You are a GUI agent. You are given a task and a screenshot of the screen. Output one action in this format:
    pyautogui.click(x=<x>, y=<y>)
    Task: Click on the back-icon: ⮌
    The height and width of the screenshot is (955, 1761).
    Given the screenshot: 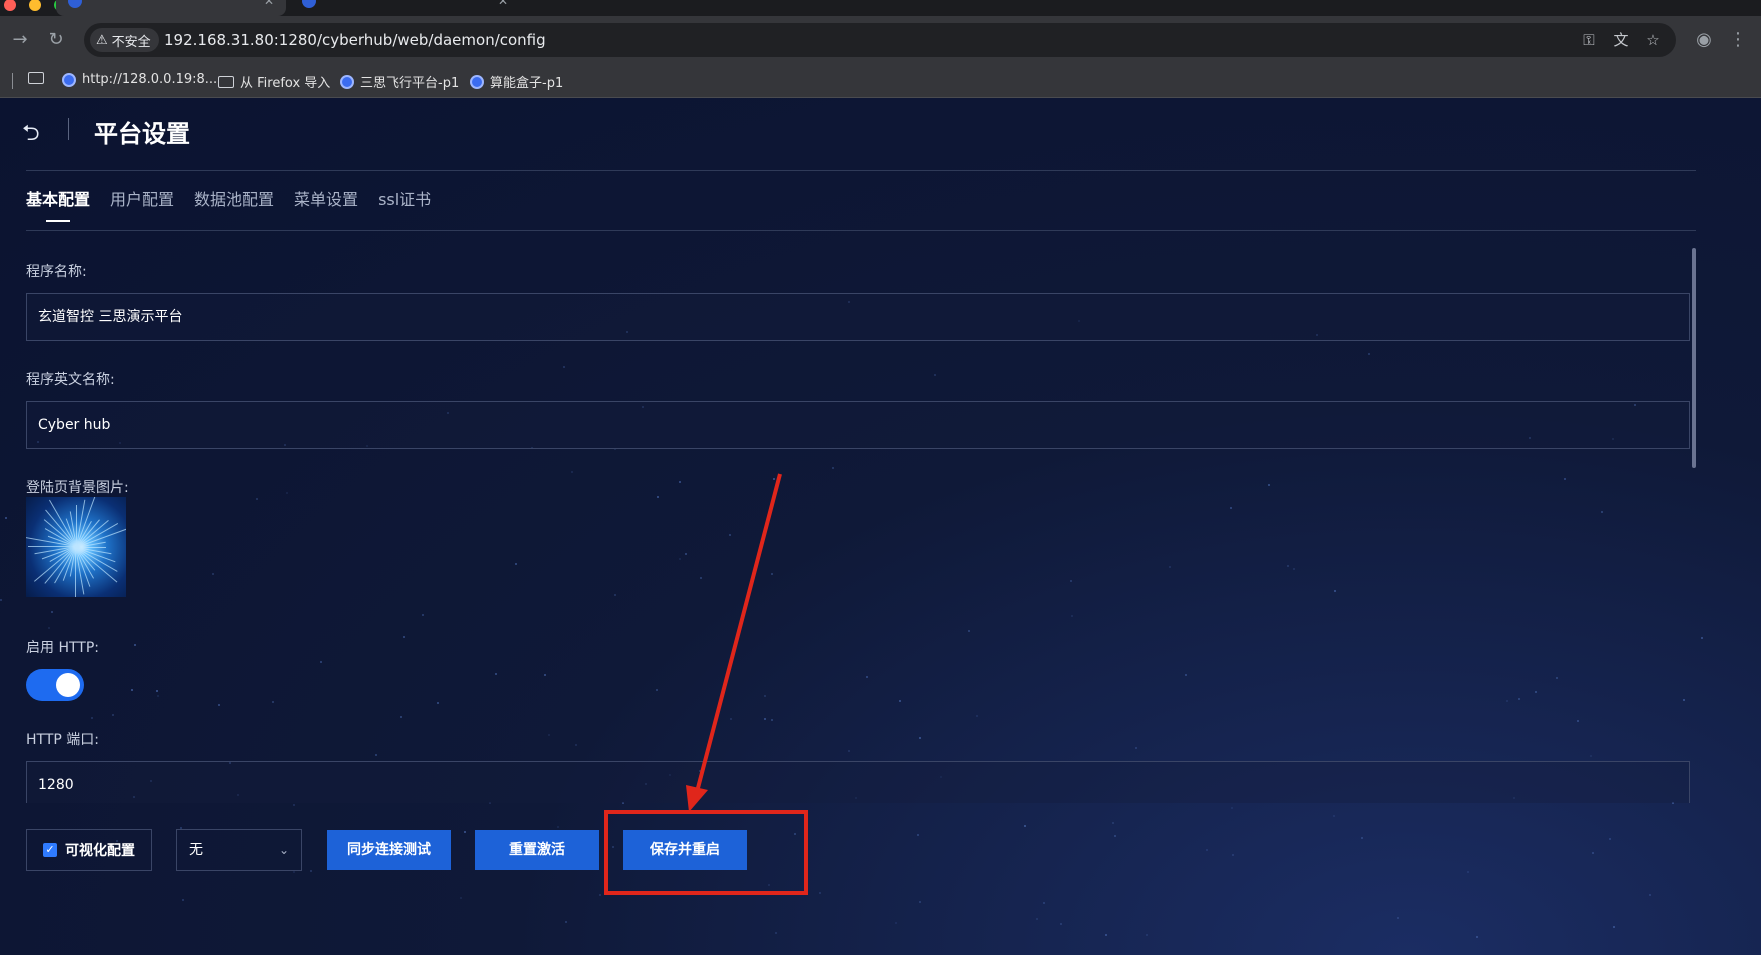 What is the action you would take?
    pyautogui.click(x=31, y=135)
    